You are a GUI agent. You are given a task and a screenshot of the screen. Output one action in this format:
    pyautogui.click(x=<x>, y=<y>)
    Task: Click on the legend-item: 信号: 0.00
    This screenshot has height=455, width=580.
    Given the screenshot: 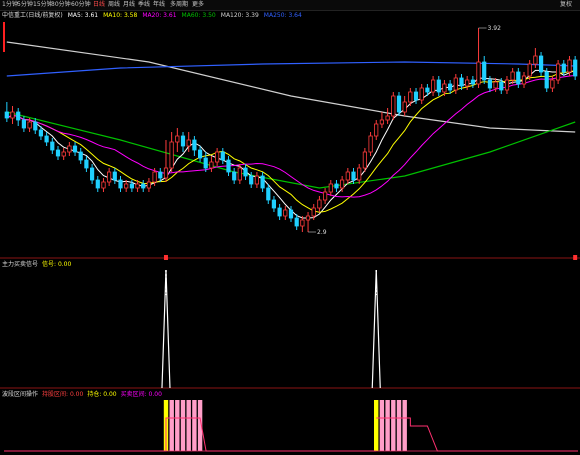 What is the action you would take?
    pyautogui.click(x=57, y=264)
    